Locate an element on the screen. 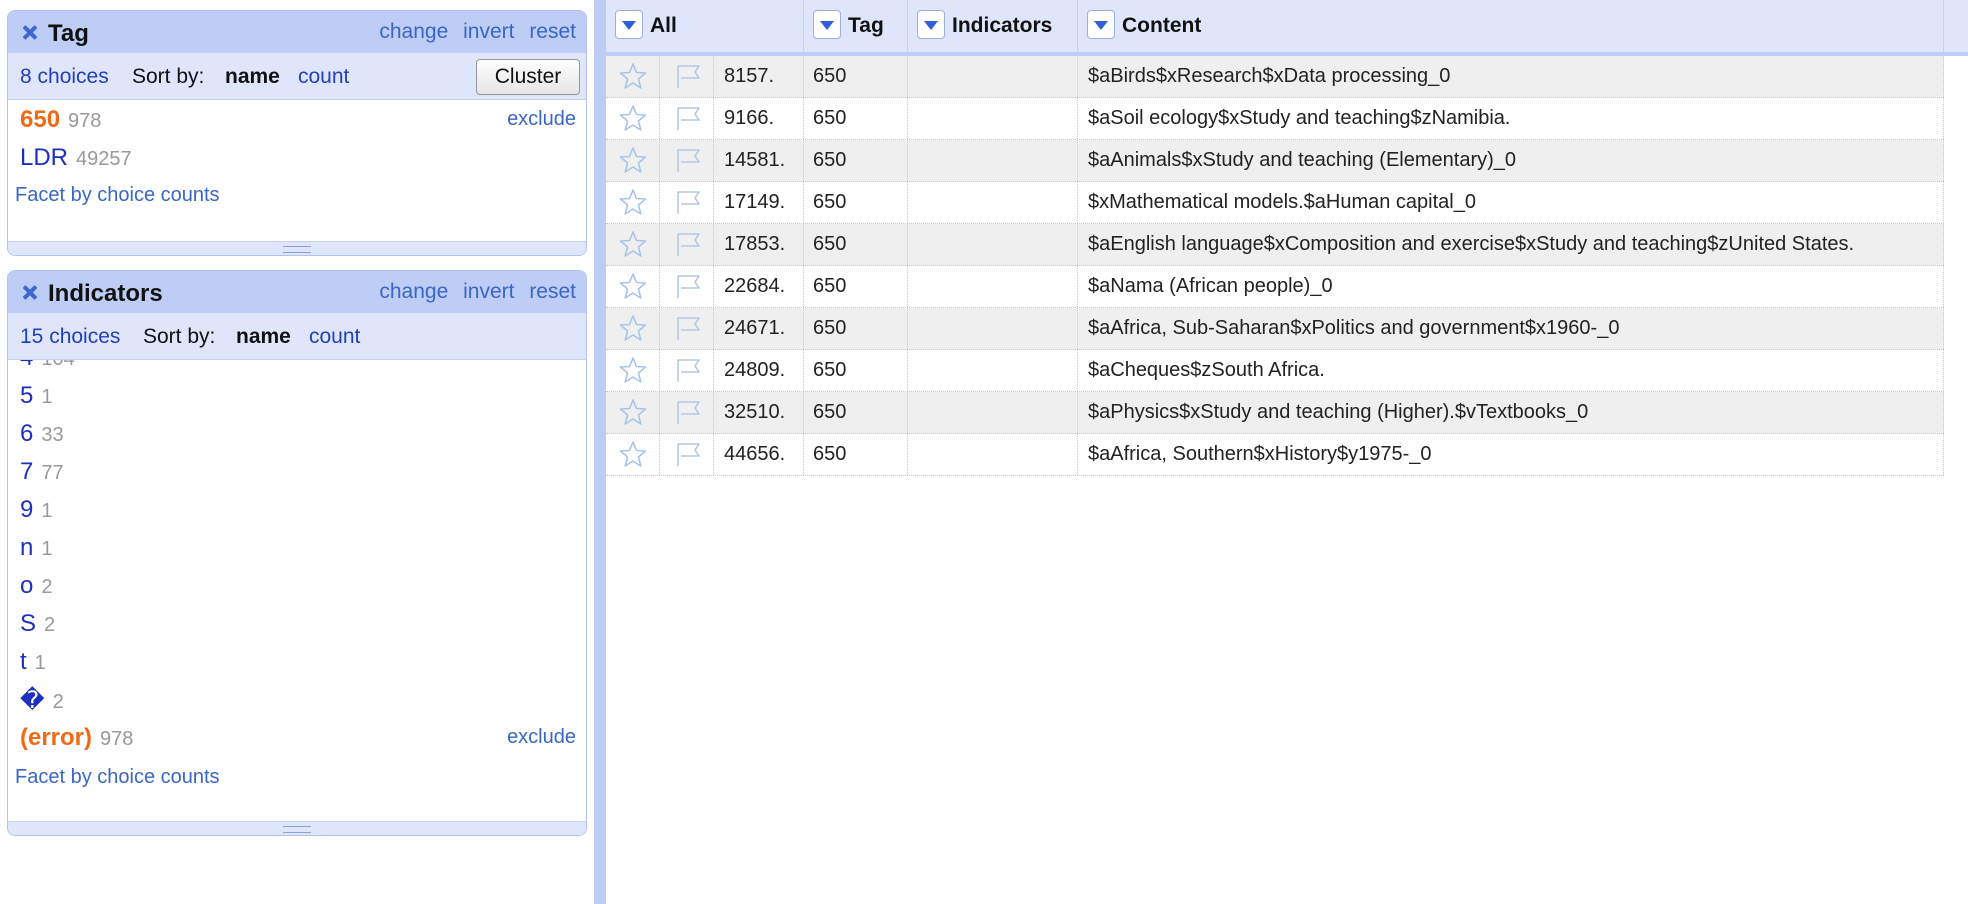 The image size is (1968, 904). facet-choice: � 2 is located at coordinates (42, 700).